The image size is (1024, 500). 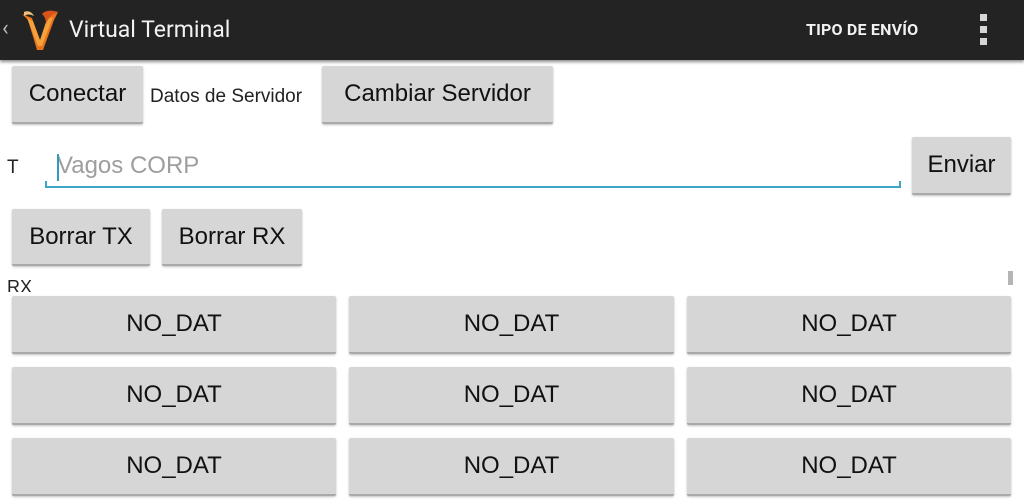 I want to click on scrollbar, so click(x=1010, y=278).